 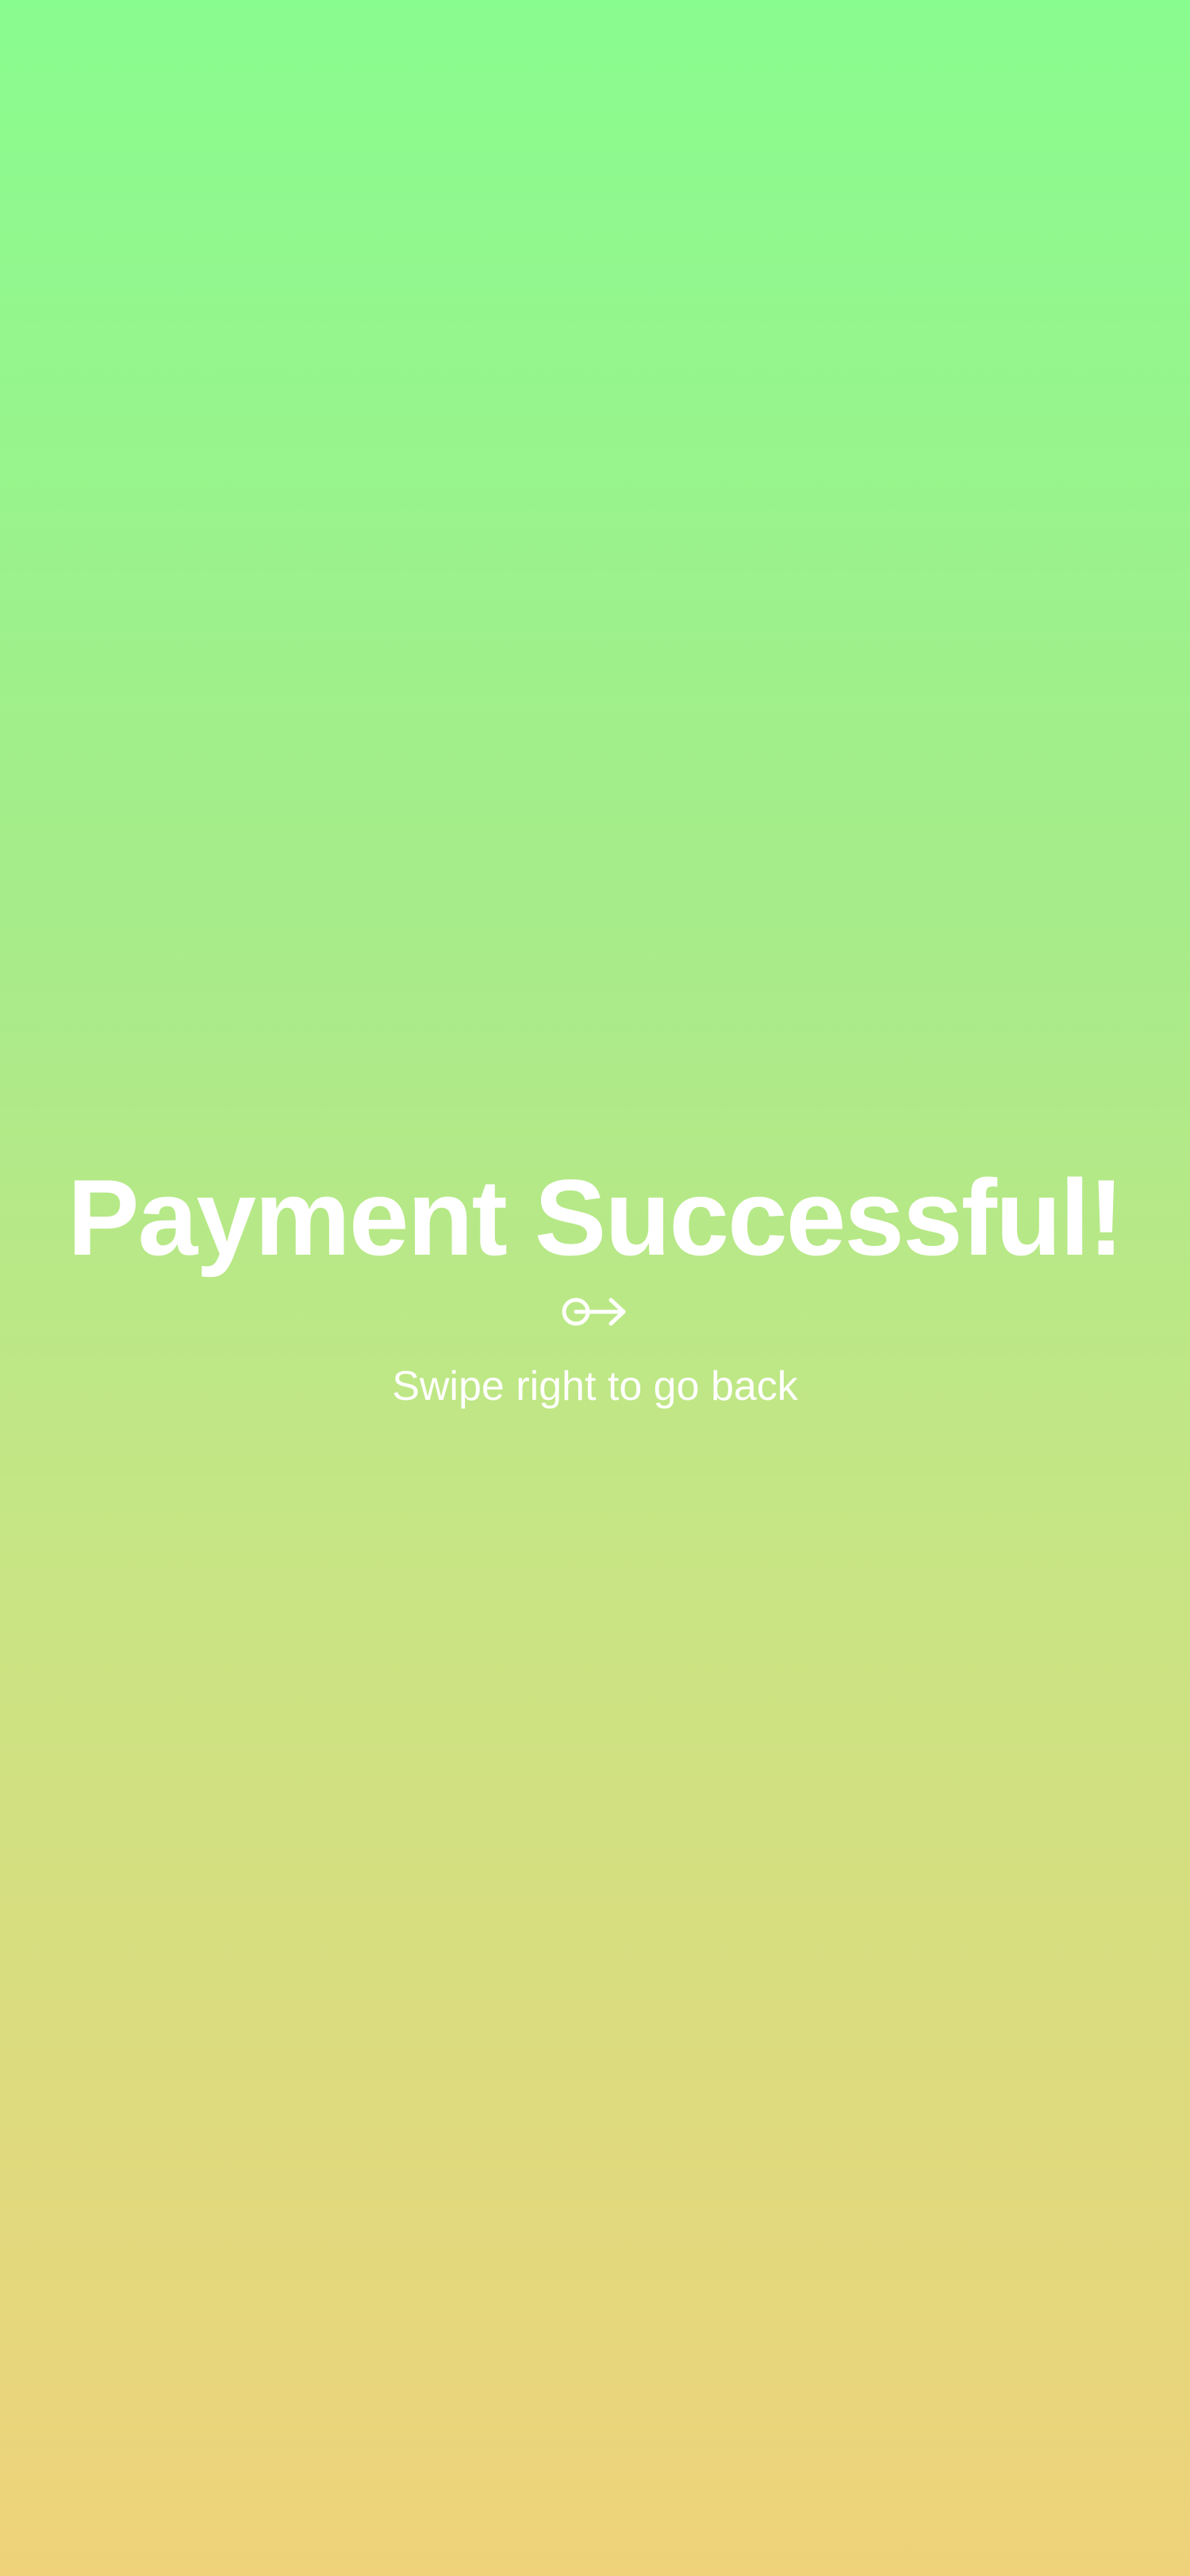 What do you see at coordinates (595, 1386) in the screenshot?
I see `swipe-hint: Swipe right to go back` at bounding box center [595, 1386].